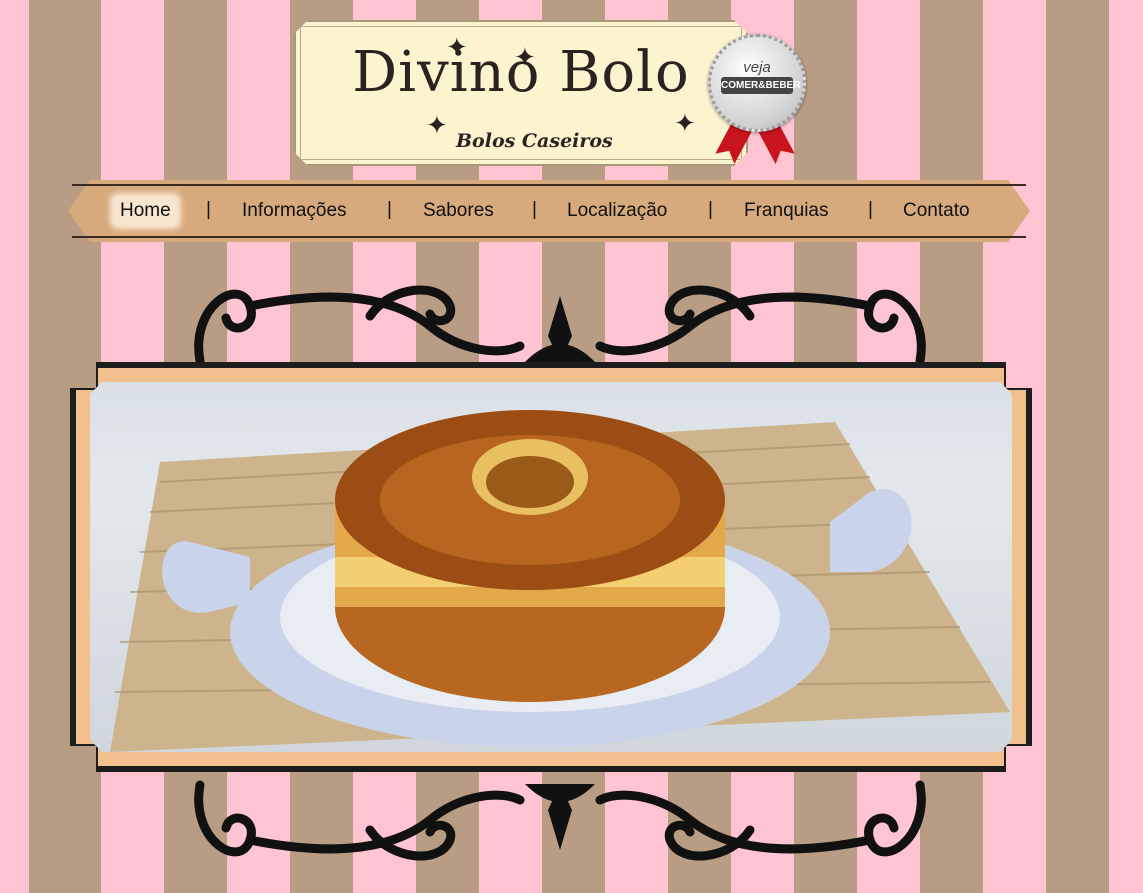 The width and height of the screenshot is (1143, 893). Describe the element at coordinates (294, 211) in the screenshot. I see `nav-informacoes: Informações` at that location.